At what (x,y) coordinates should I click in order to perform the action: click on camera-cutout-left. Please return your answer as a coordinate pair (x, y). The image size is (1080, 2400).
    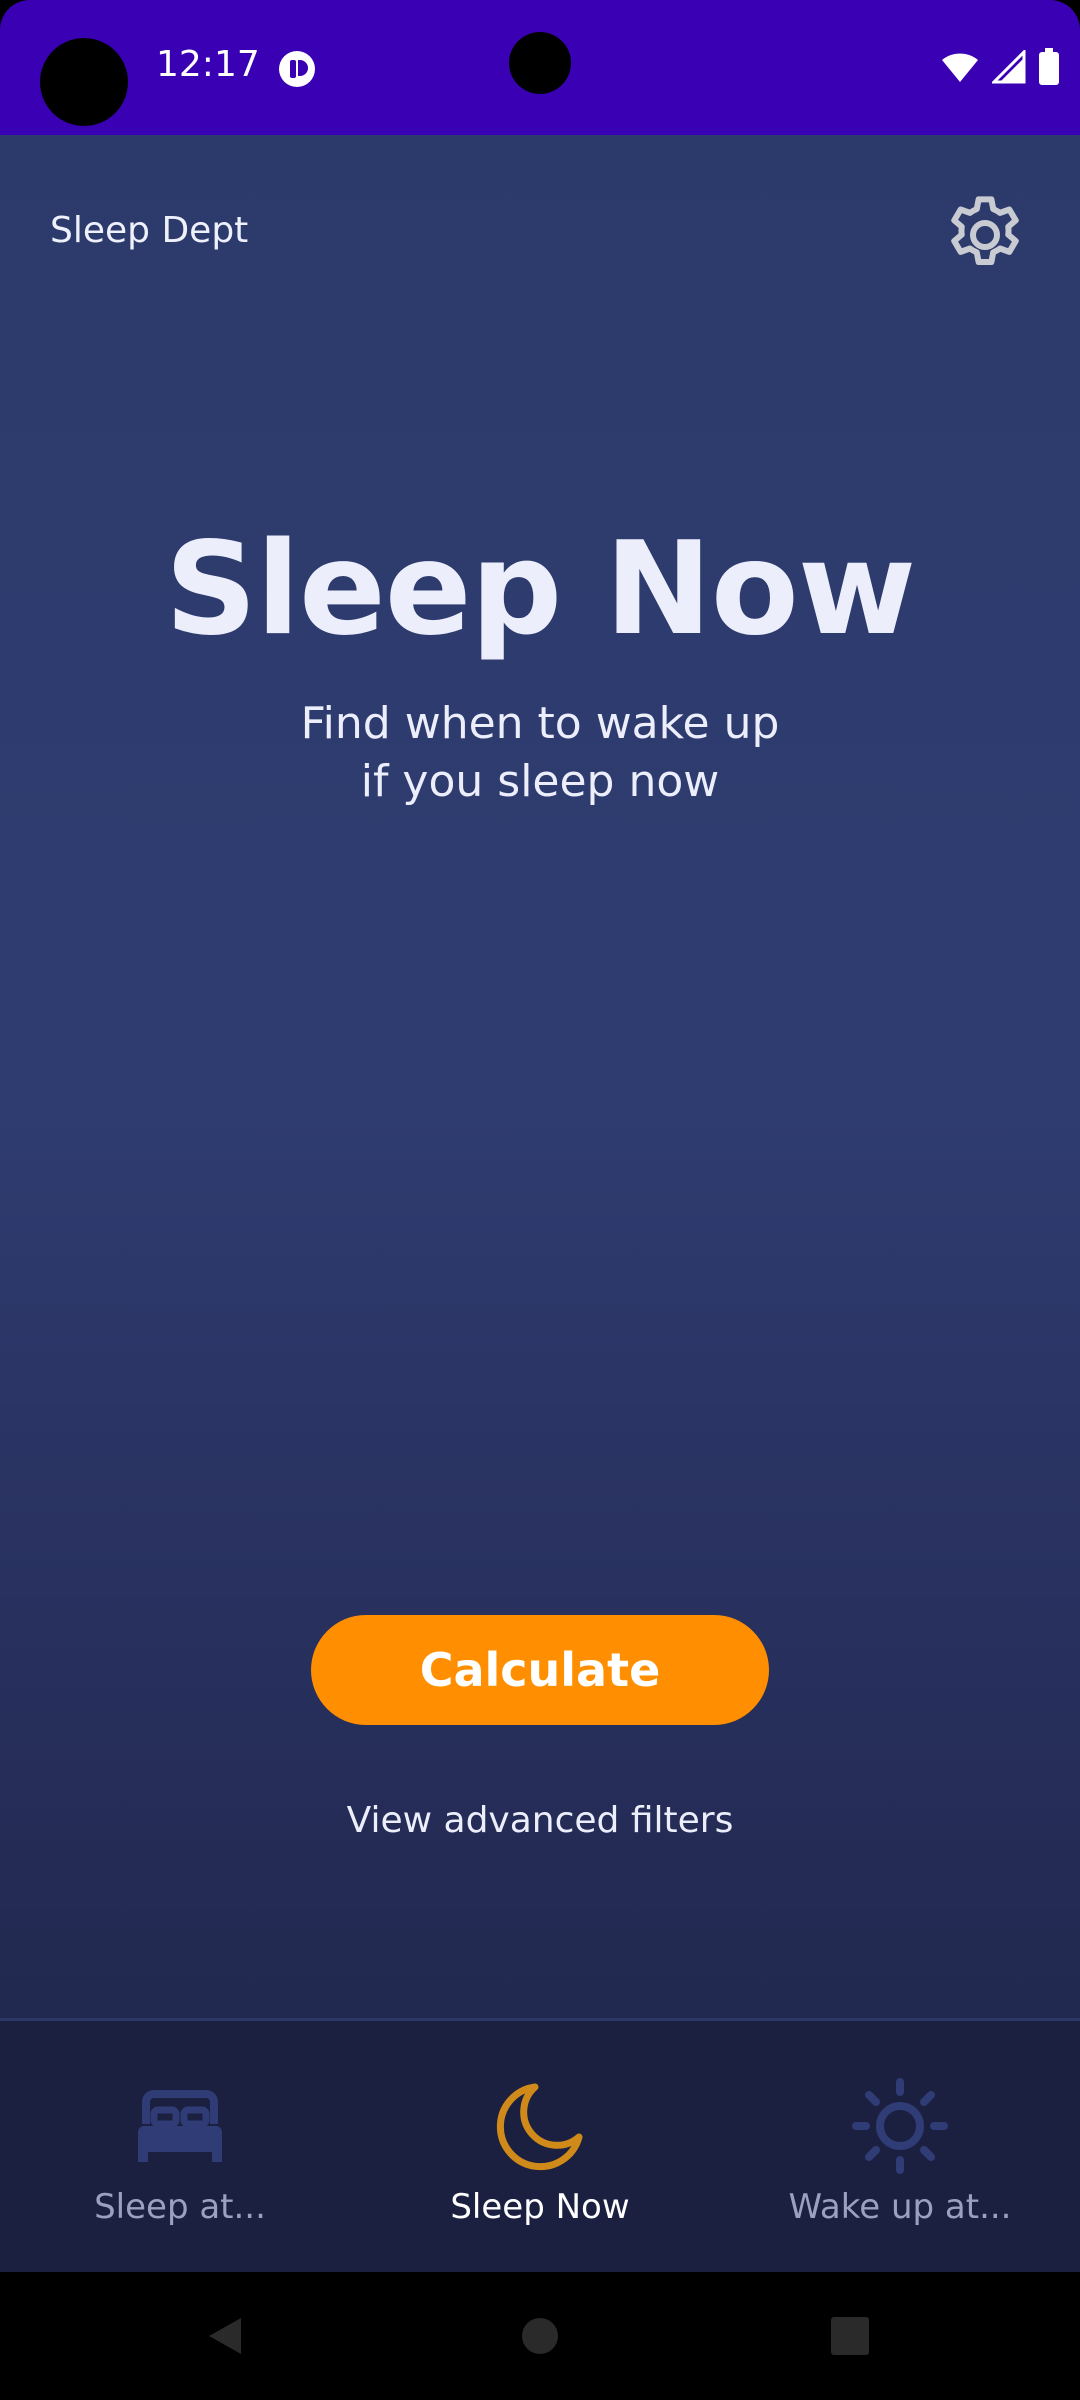
    Looking at the image, I should click on (84, 82).